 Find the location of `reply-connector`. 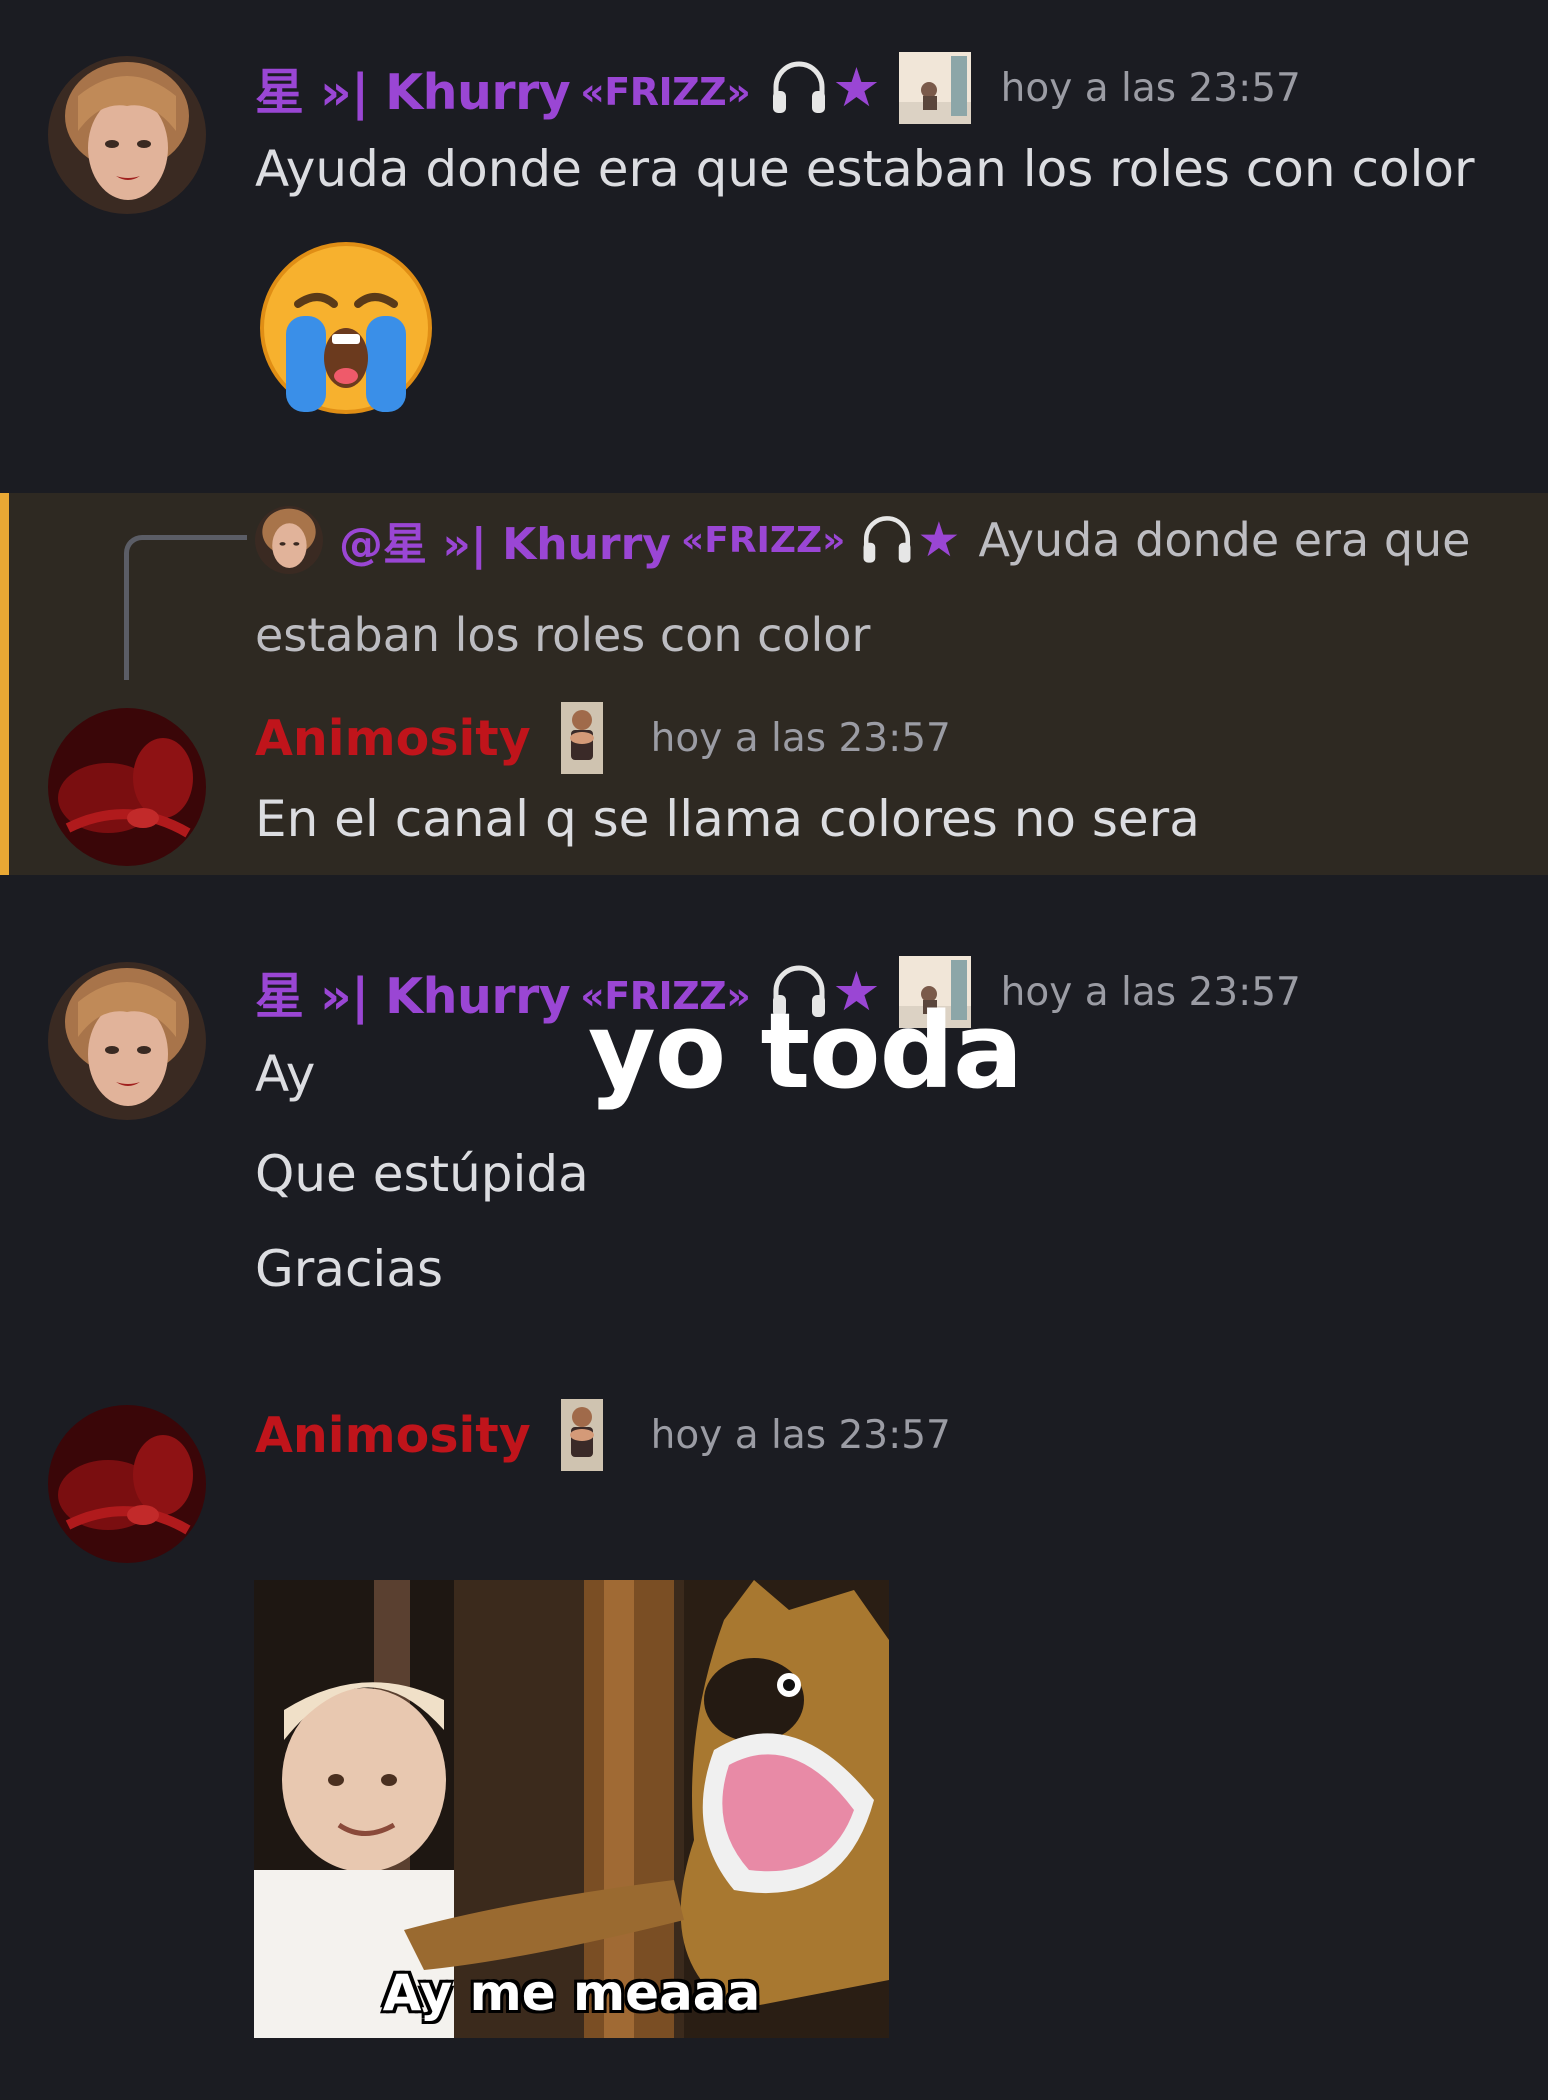

reply-connector is located at coordinates (185, 607).